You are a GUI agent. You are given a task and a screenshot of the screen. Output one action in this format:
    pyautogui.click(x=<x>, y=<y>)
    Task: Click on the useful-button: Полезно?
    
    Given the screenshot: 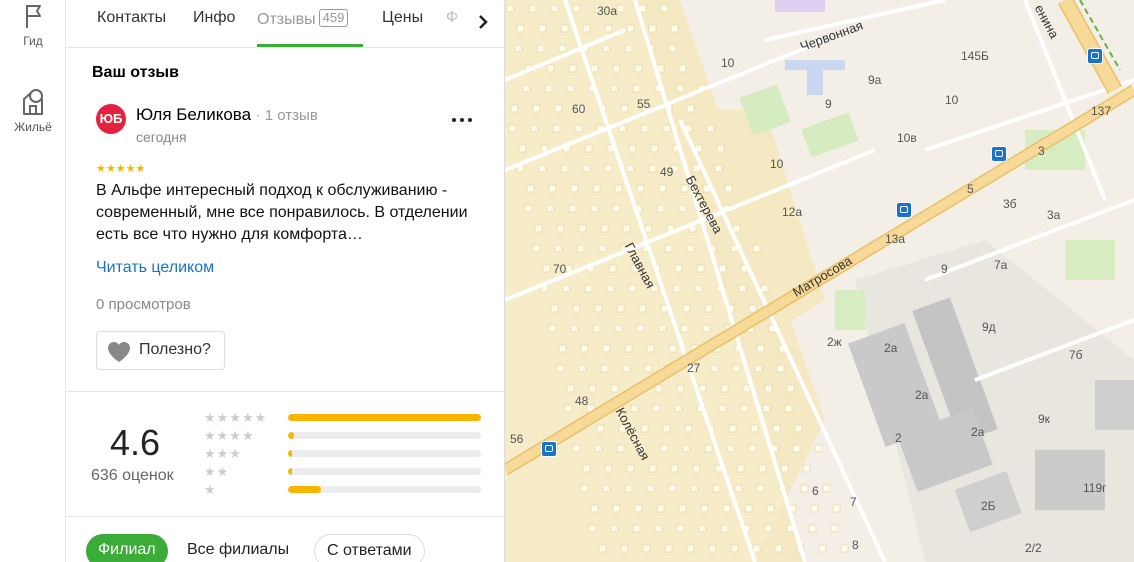 What is the action you would take?
    pyautogui.click(x=160, y=350)
    